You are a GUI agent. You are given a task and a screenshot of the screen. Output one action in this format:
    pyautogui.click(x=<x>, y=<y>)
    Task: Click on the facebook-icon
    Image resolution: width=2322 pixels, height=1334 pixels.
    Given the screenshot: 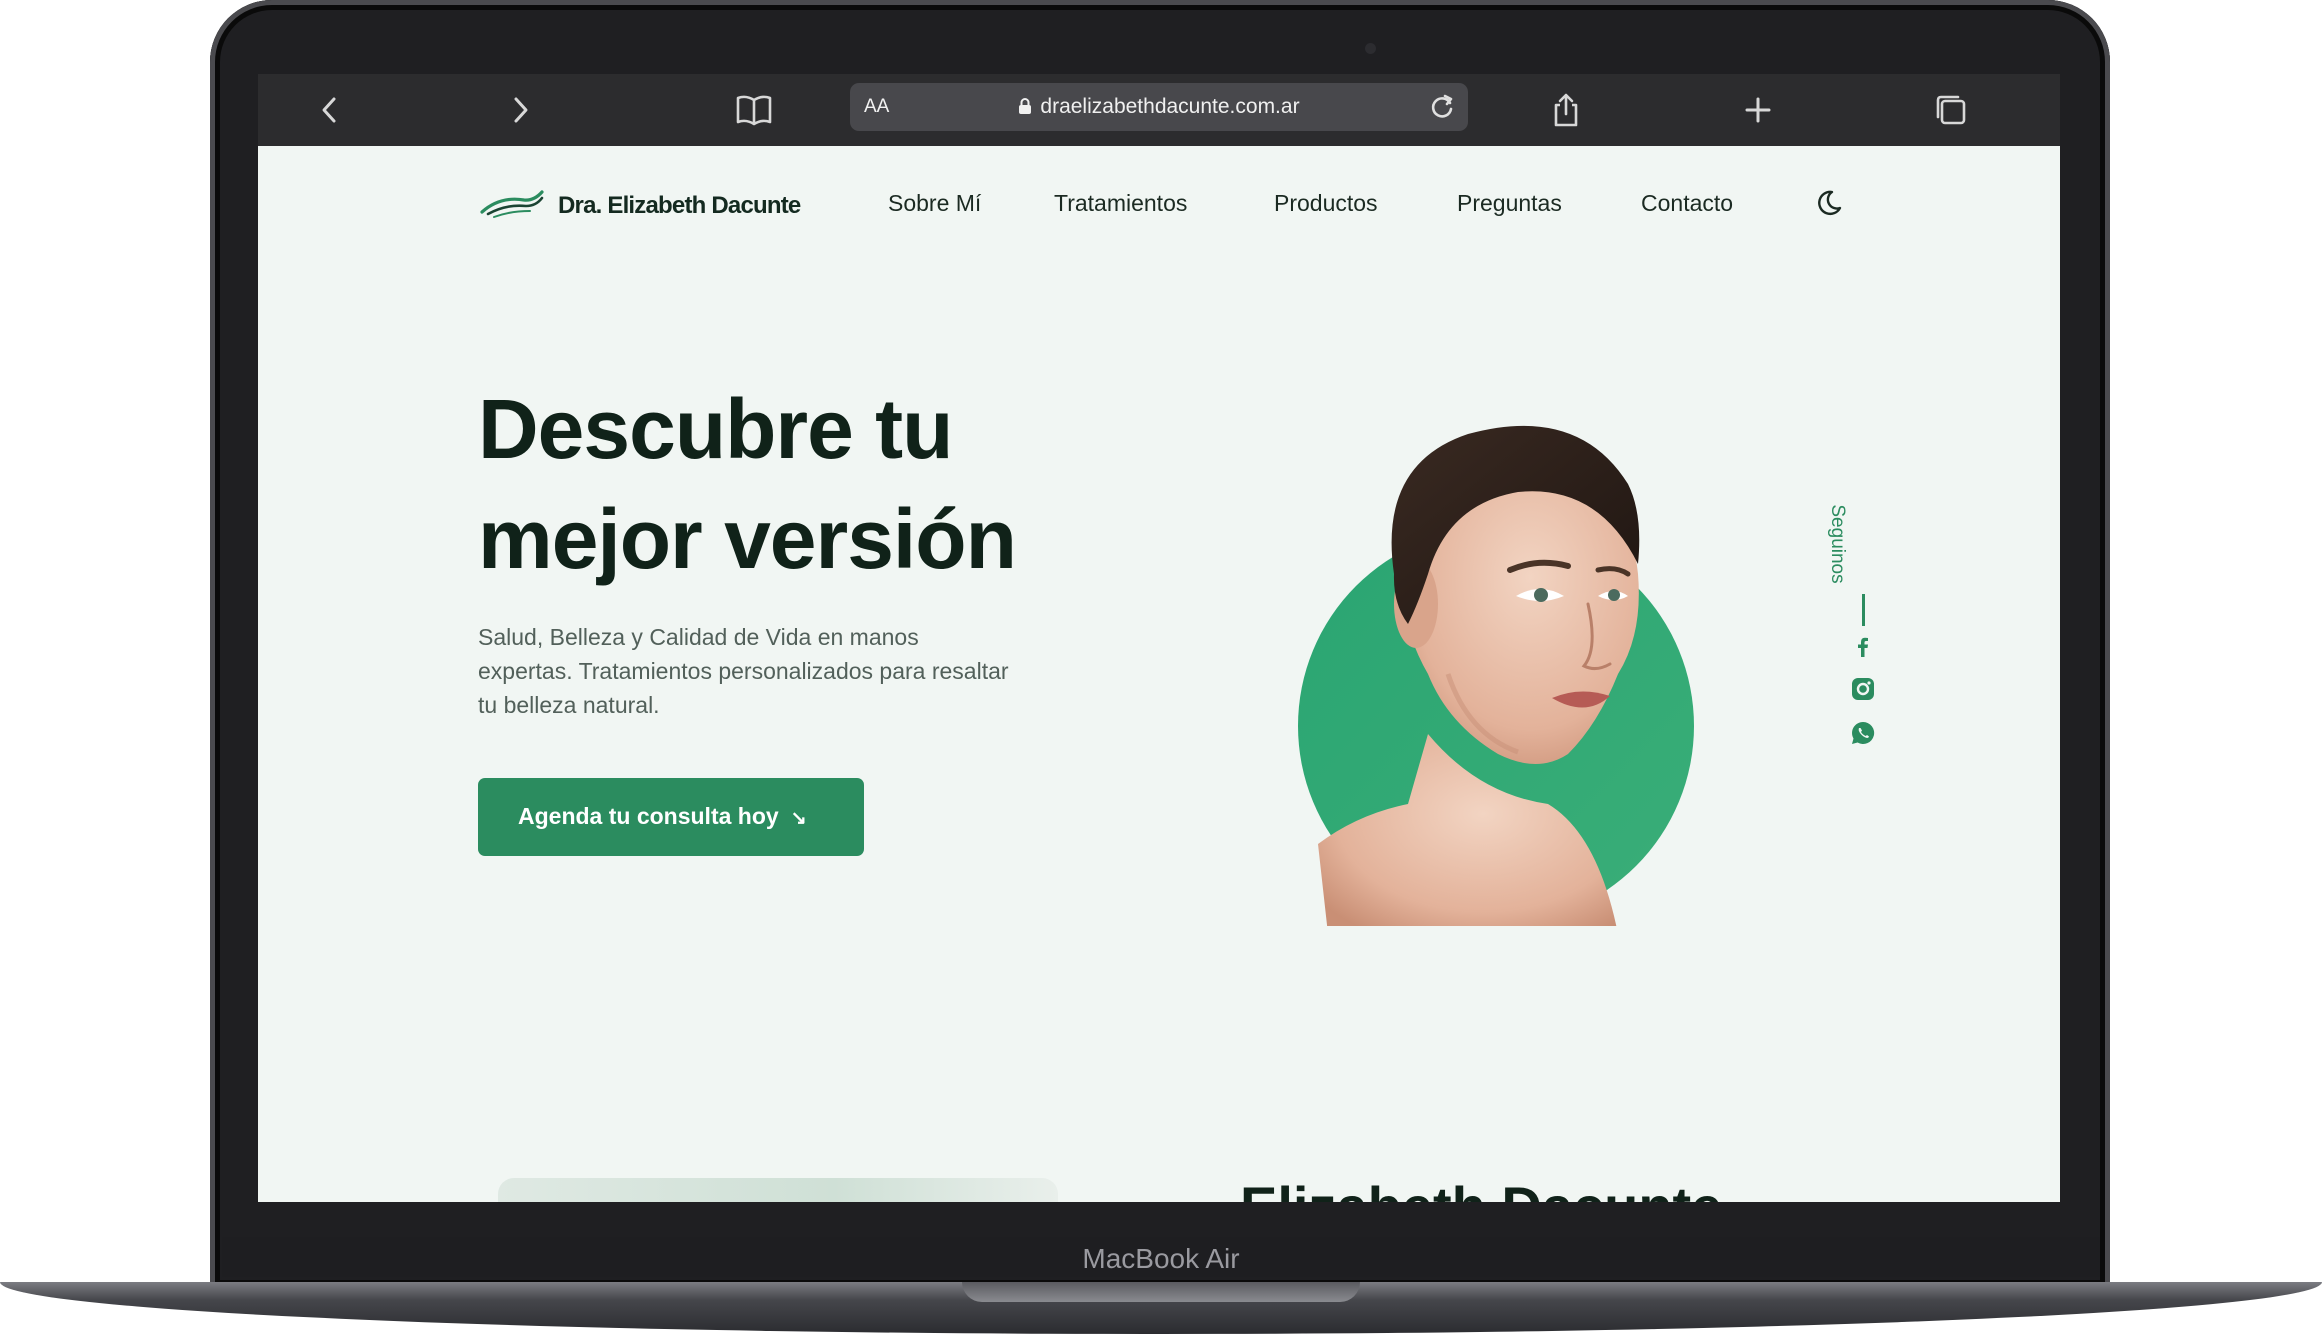 What is the action you would take?
    pyautogui.click(x=1863, y=647)
    